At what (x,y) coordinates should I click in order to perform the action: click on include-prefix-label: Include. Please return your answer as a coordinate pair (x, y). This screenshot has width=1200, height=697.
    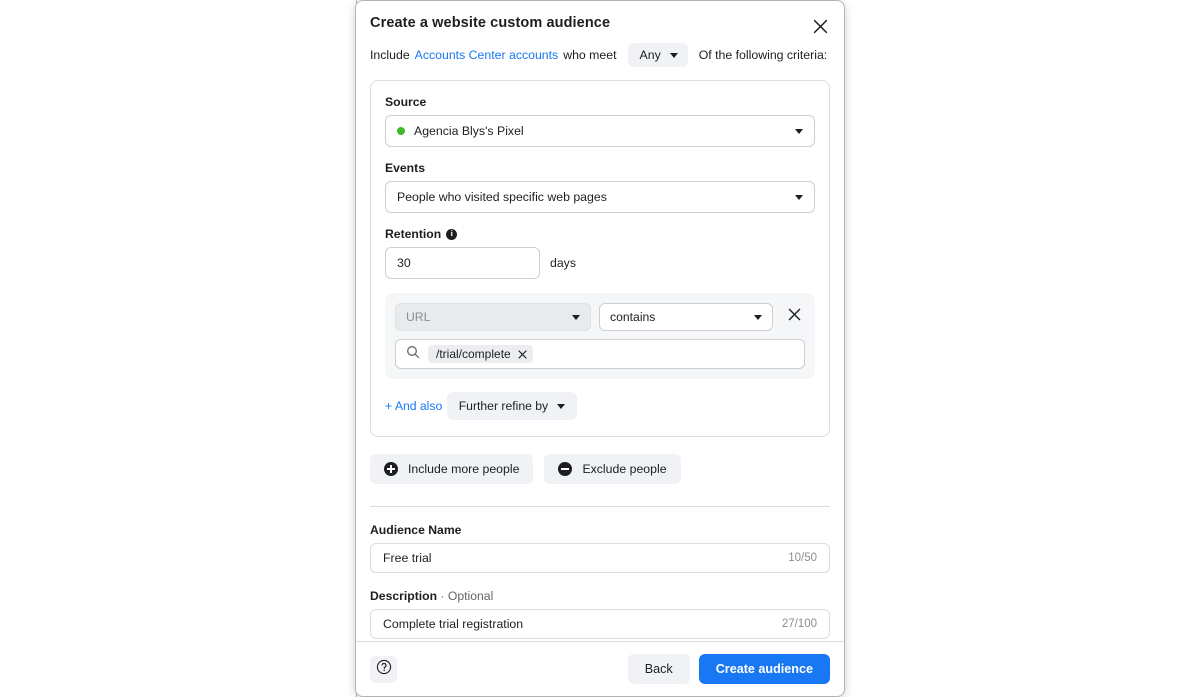
    Looking at the image, I should click on (390, 55).